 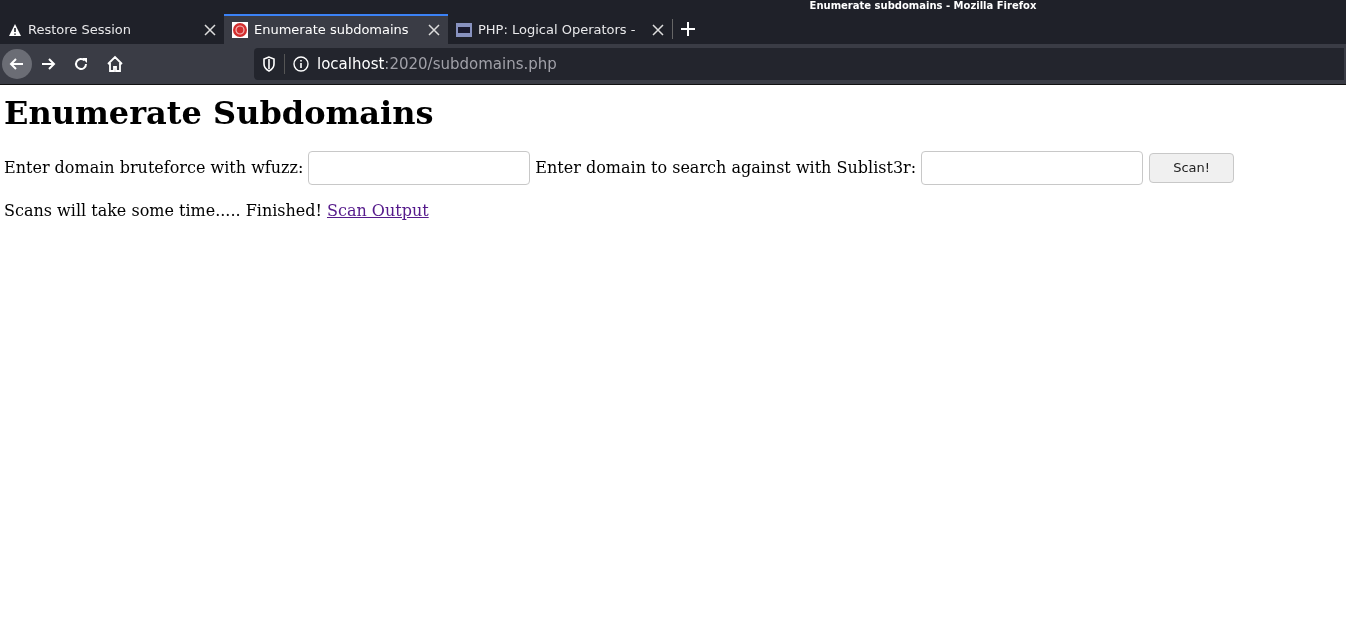 What do you see at coordinates (1192, 168) in the screenshot?
I see `scan-button: Scan!` at bounding box center [1192, 168].